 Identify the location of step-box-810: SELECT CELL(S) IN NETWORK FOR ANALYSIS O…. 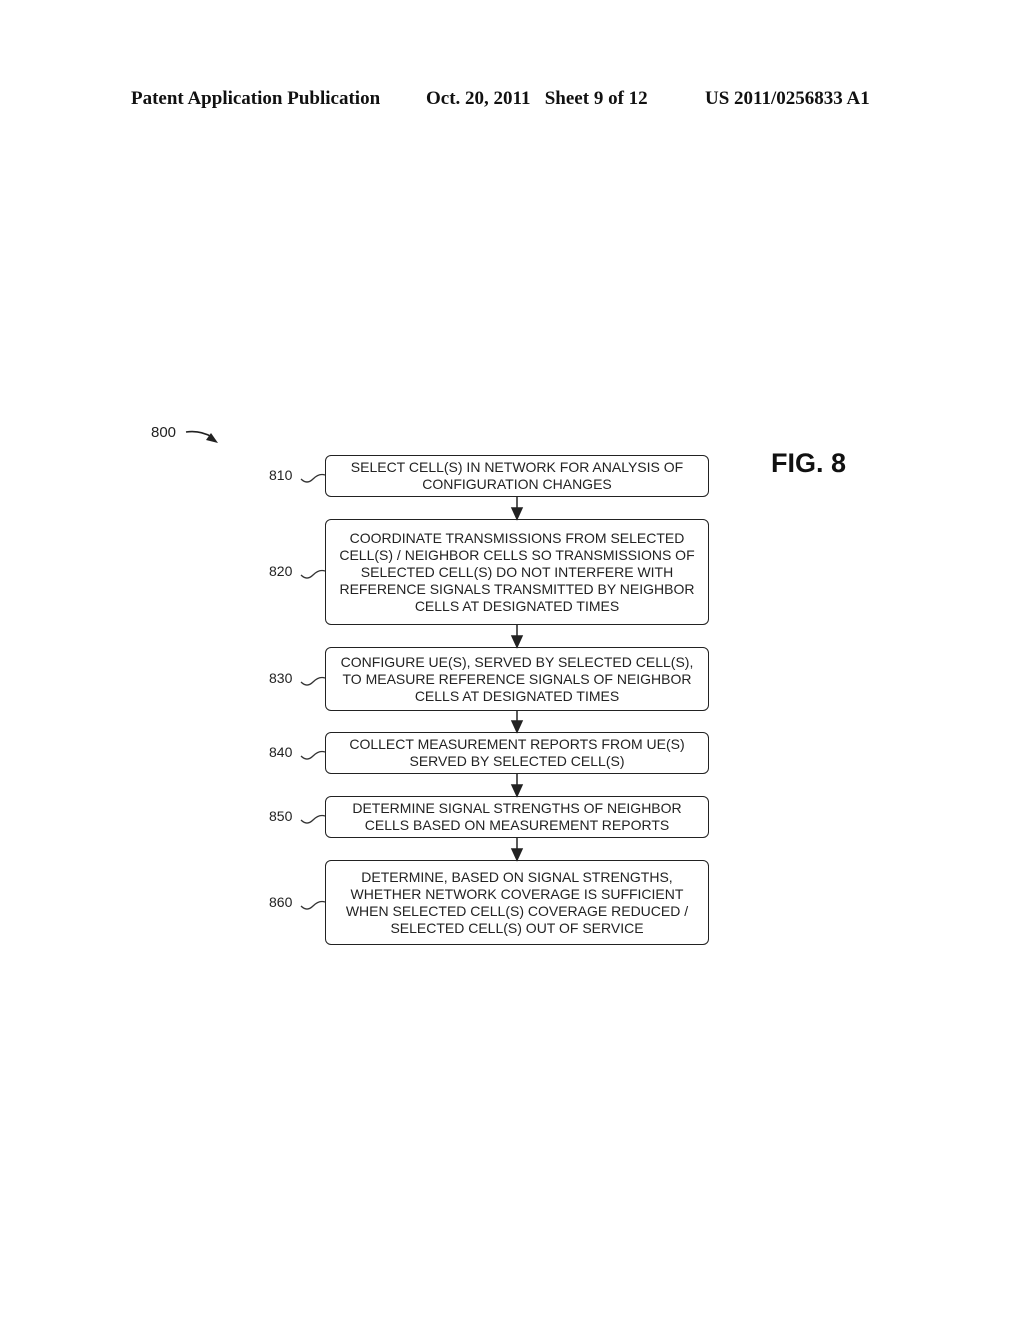
(517, 476).